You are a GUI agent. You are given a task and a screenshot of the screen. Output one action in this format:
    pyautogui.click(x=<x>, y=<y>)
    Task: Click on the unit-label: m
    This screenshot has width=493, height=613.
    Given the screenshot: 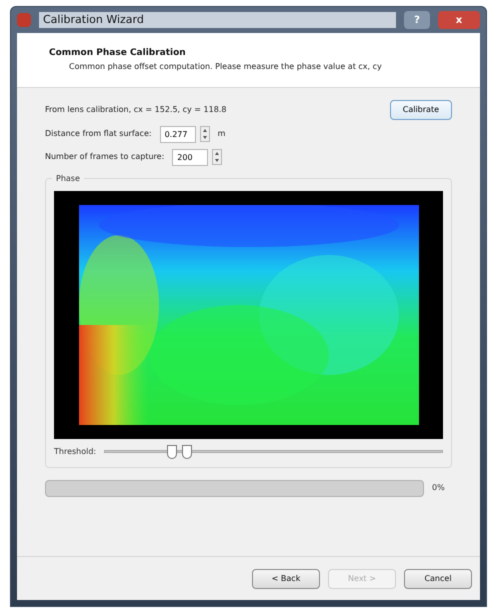 What is the action you would take?
    pyautogui.click(x=222, y=134)
    